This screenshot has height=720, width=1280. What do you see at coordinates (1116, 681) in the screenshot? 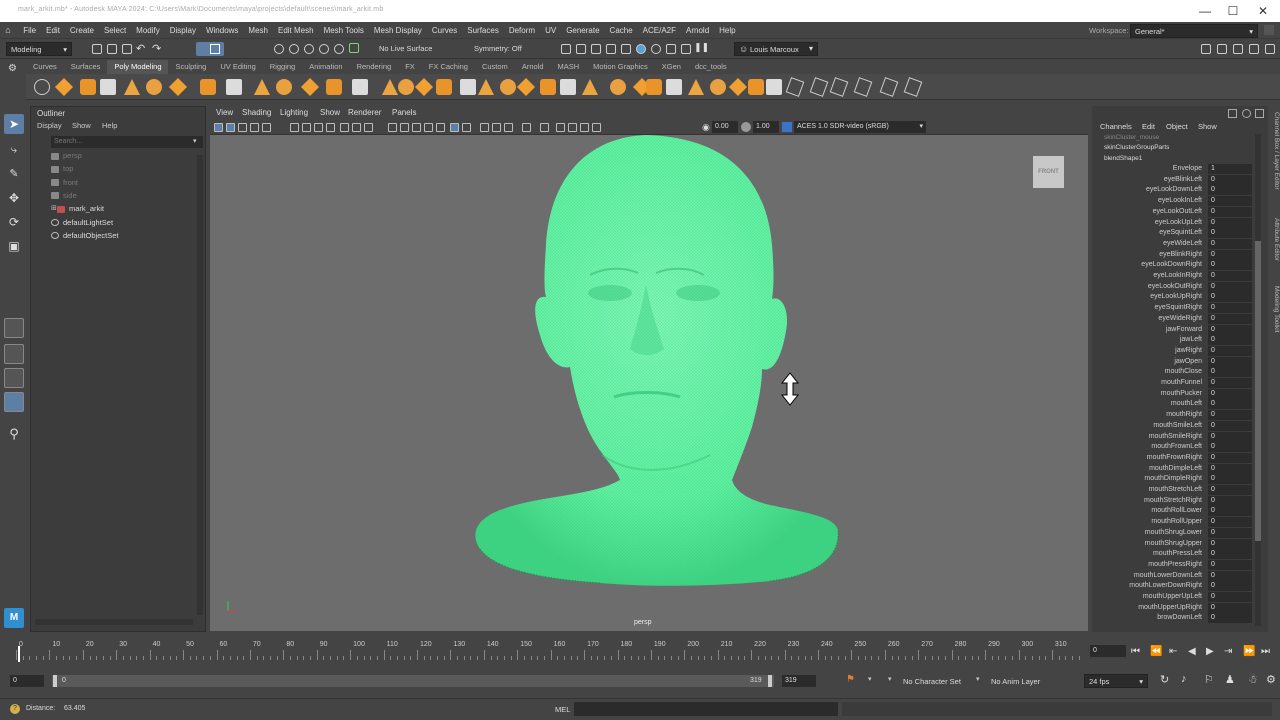
I see `fps-dropdown: 24 fps ▾` at bounding box center [1116, 681].